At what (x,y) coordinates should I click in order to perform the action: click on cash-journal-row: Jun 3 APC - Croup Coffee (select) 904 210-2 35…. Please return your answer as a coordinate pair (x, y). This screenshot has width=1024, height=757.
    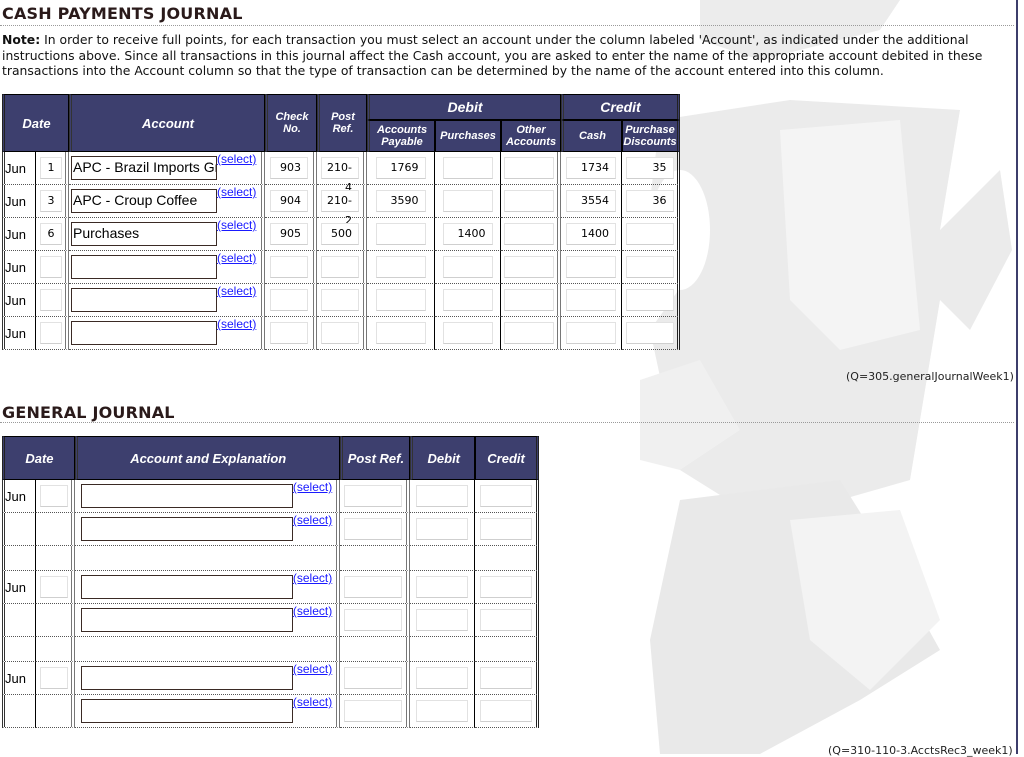
    Looking at the image, I should click on (341, 206).